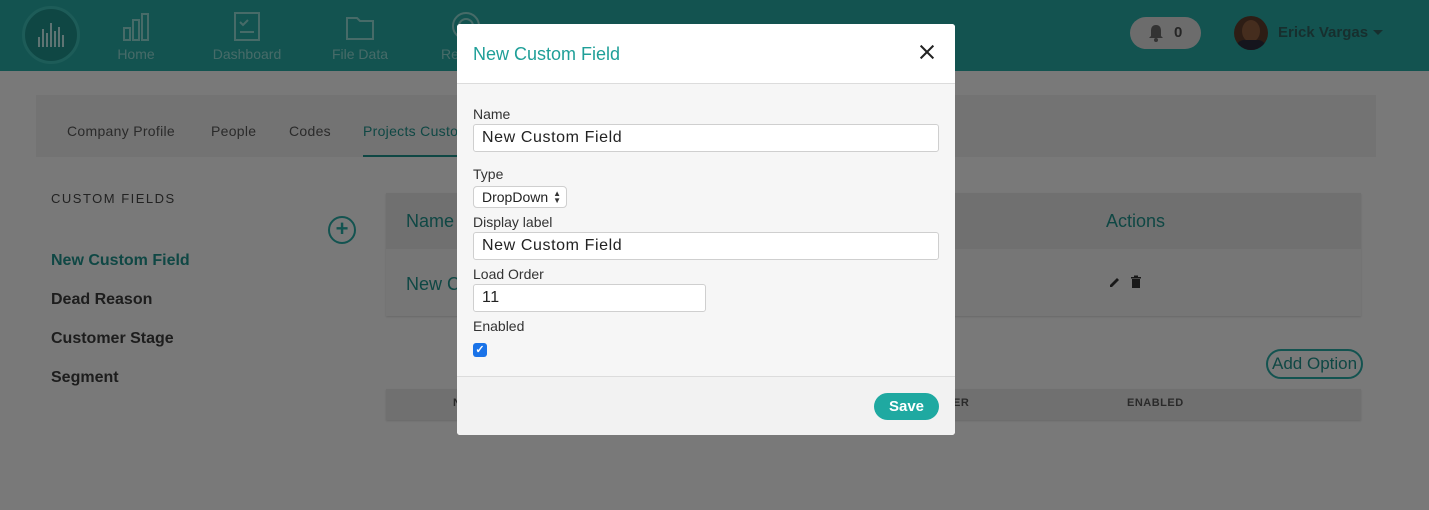 Image resolution: width=1429 pixels, height=510 pixels. What do you see at coordinates (480, 350) in the screenshot?
I see `enabled-checkbox: ✓` at bounding box center [480, 350].